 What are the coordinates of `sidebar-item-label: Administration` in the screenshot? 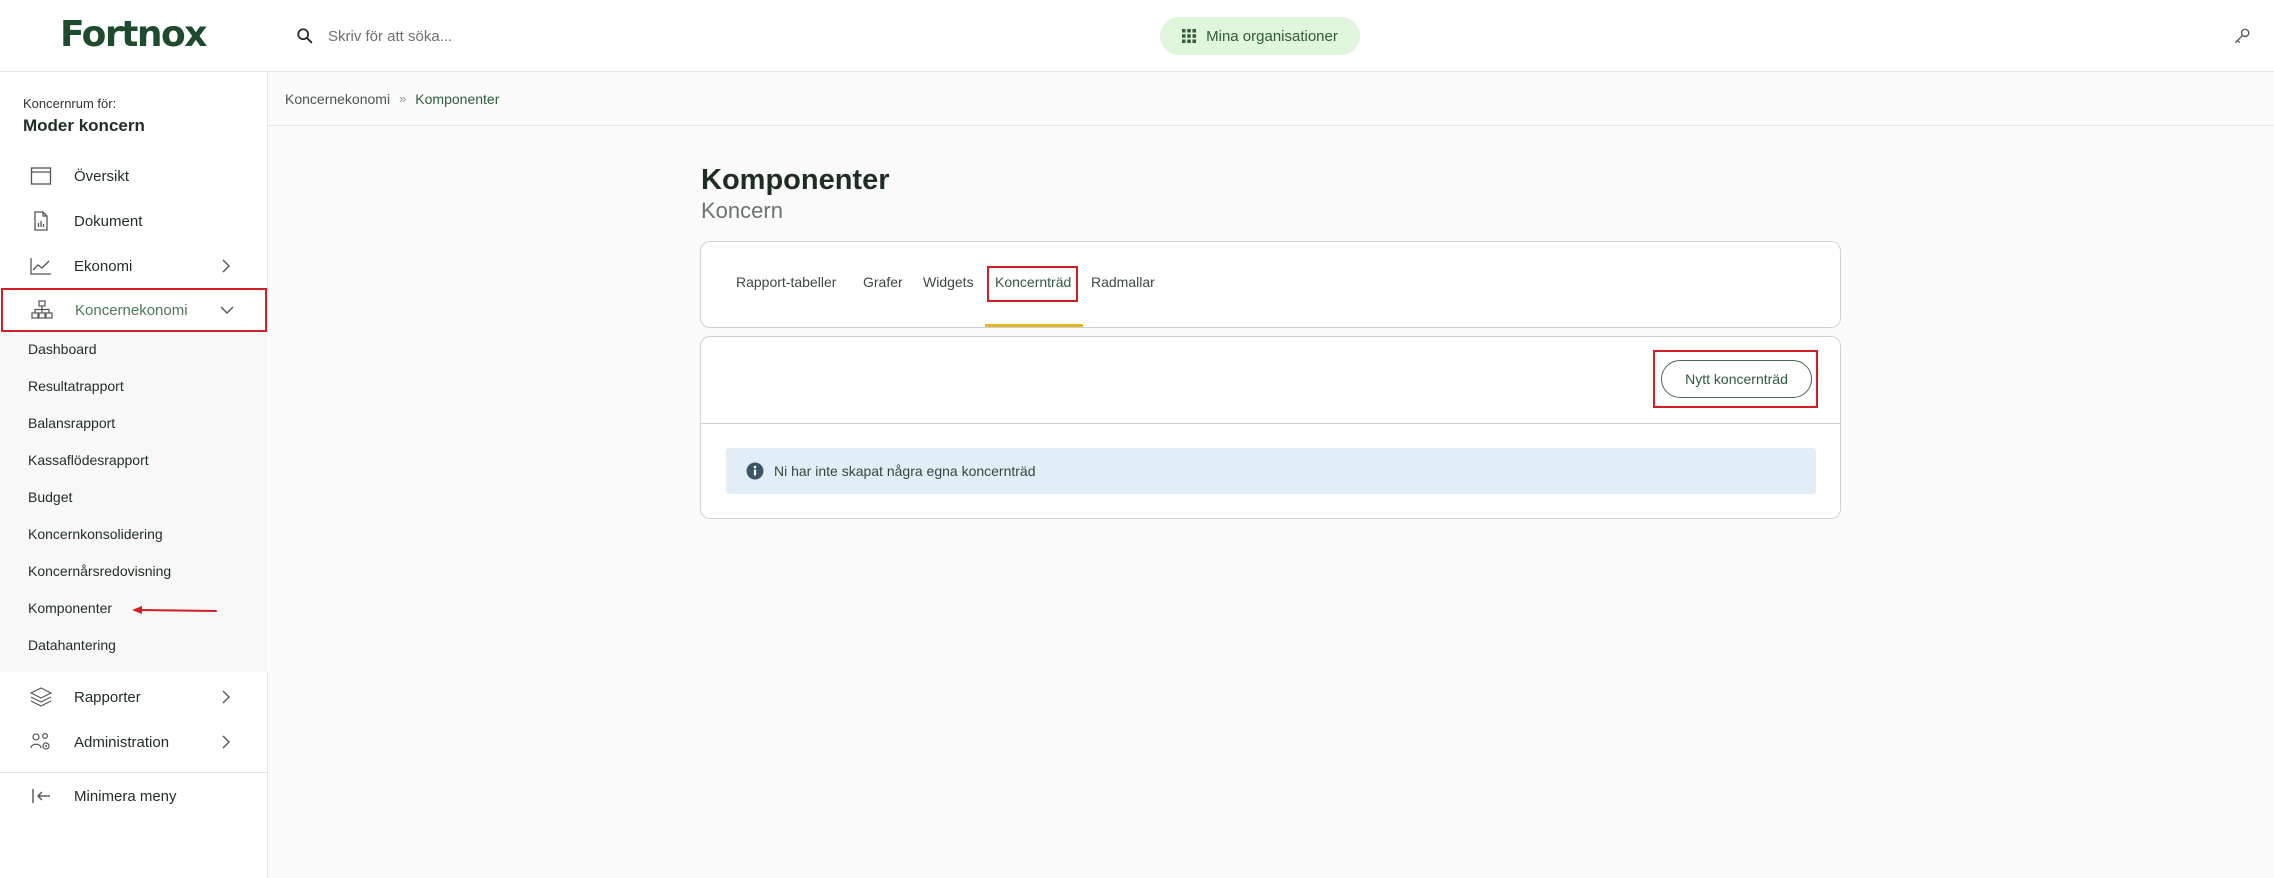 It's located at (122, 742).